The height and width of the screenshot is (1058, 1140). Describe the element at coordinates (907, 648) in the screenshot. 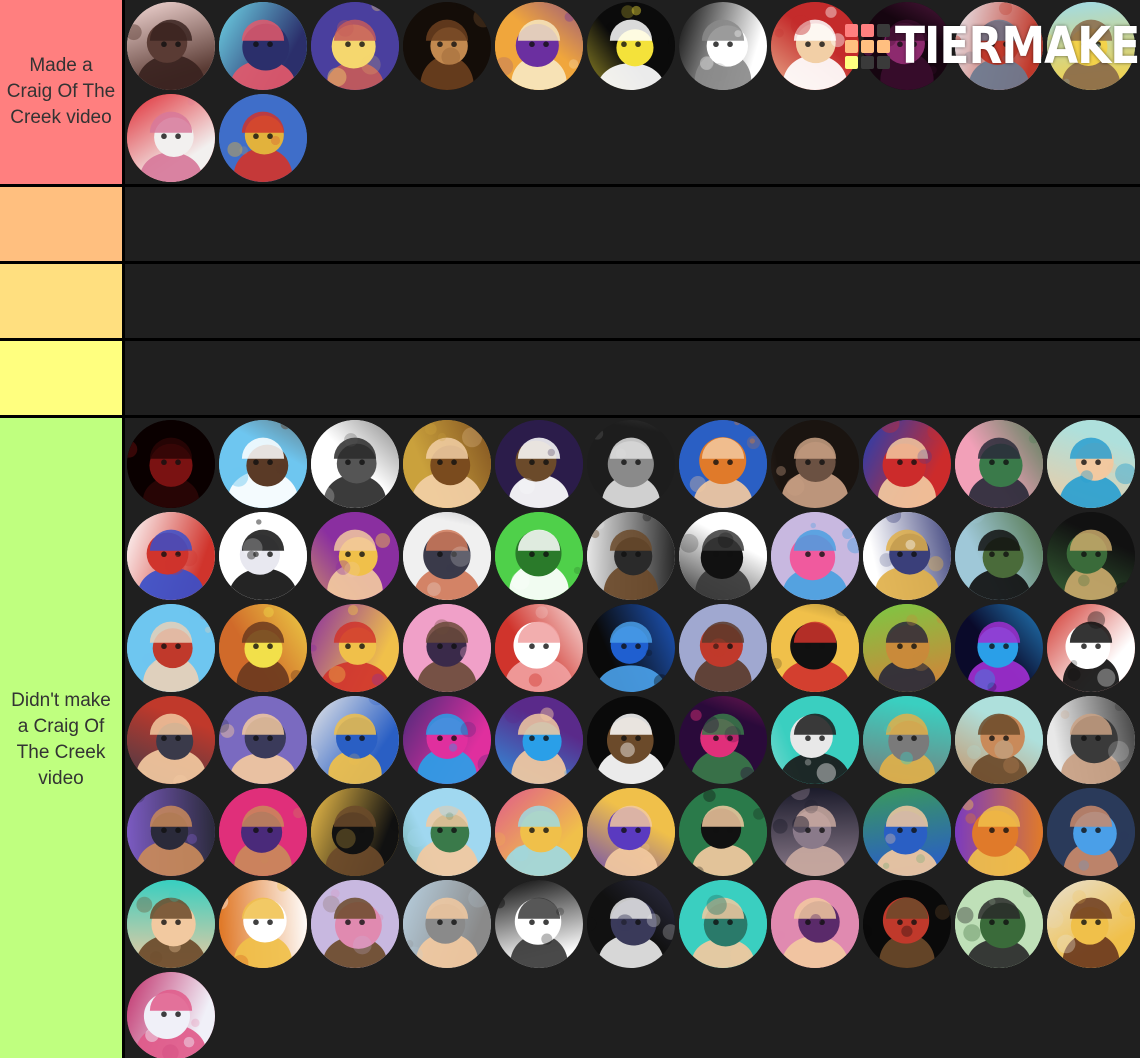

I see `sunglasses-character-green-avatar` at that location.